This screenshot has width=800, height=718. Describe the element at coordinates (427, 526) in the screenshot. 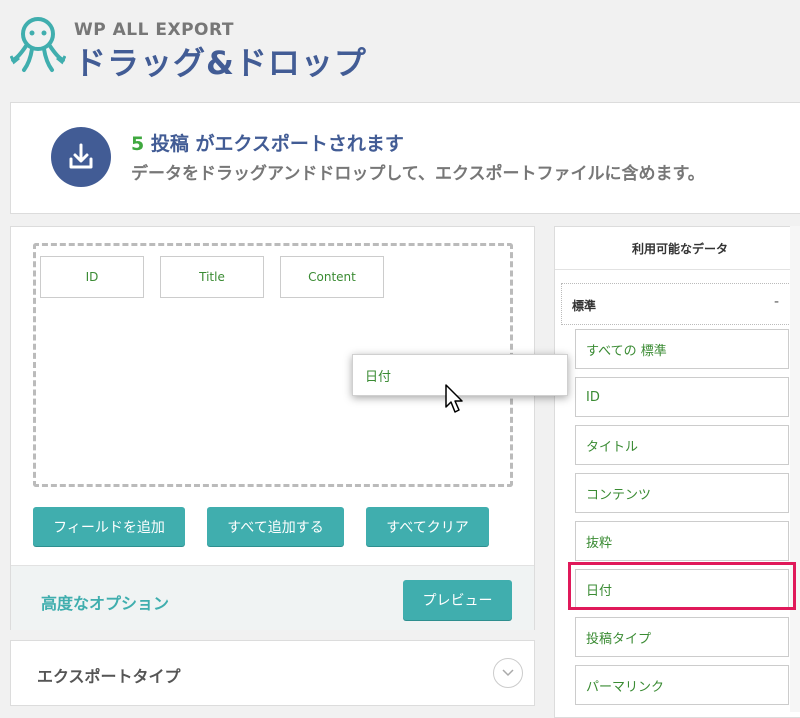

I see `clear-all-button: すべてクリア` at that location.